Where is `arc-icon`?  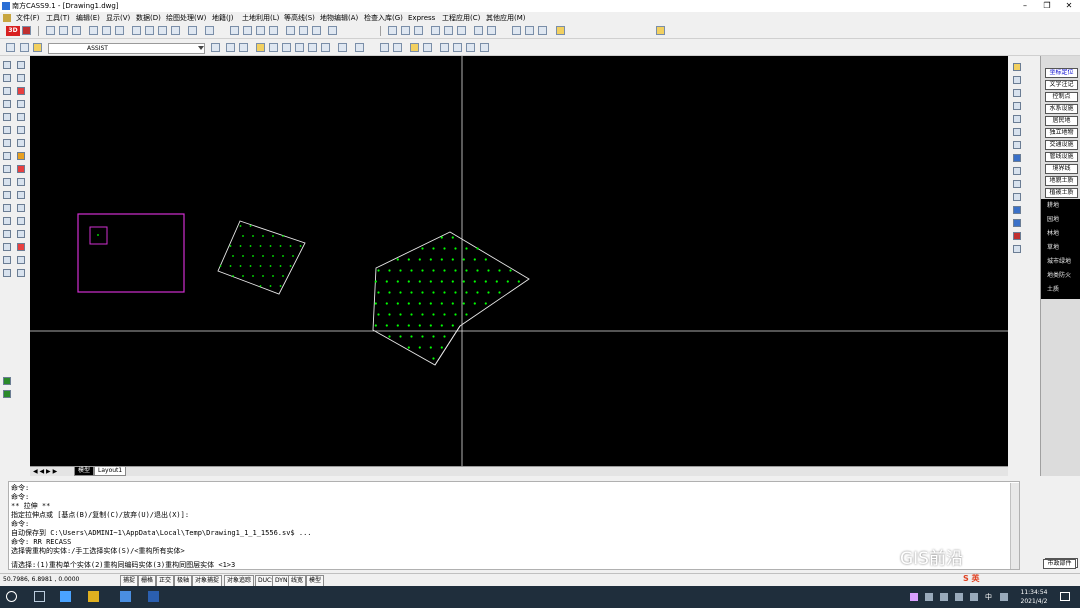
arc-icon is located at coordinates (1017, 93).